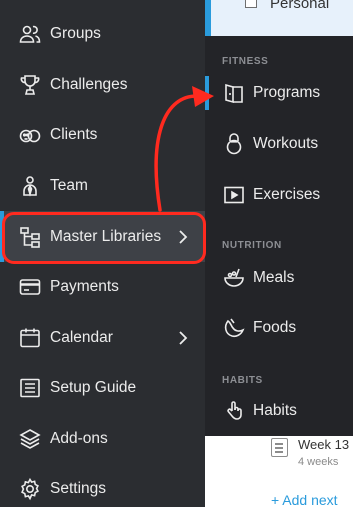 The image size is (353, 507). I want to click on submenu-item-exercises: Exercises, so click(279, 195).